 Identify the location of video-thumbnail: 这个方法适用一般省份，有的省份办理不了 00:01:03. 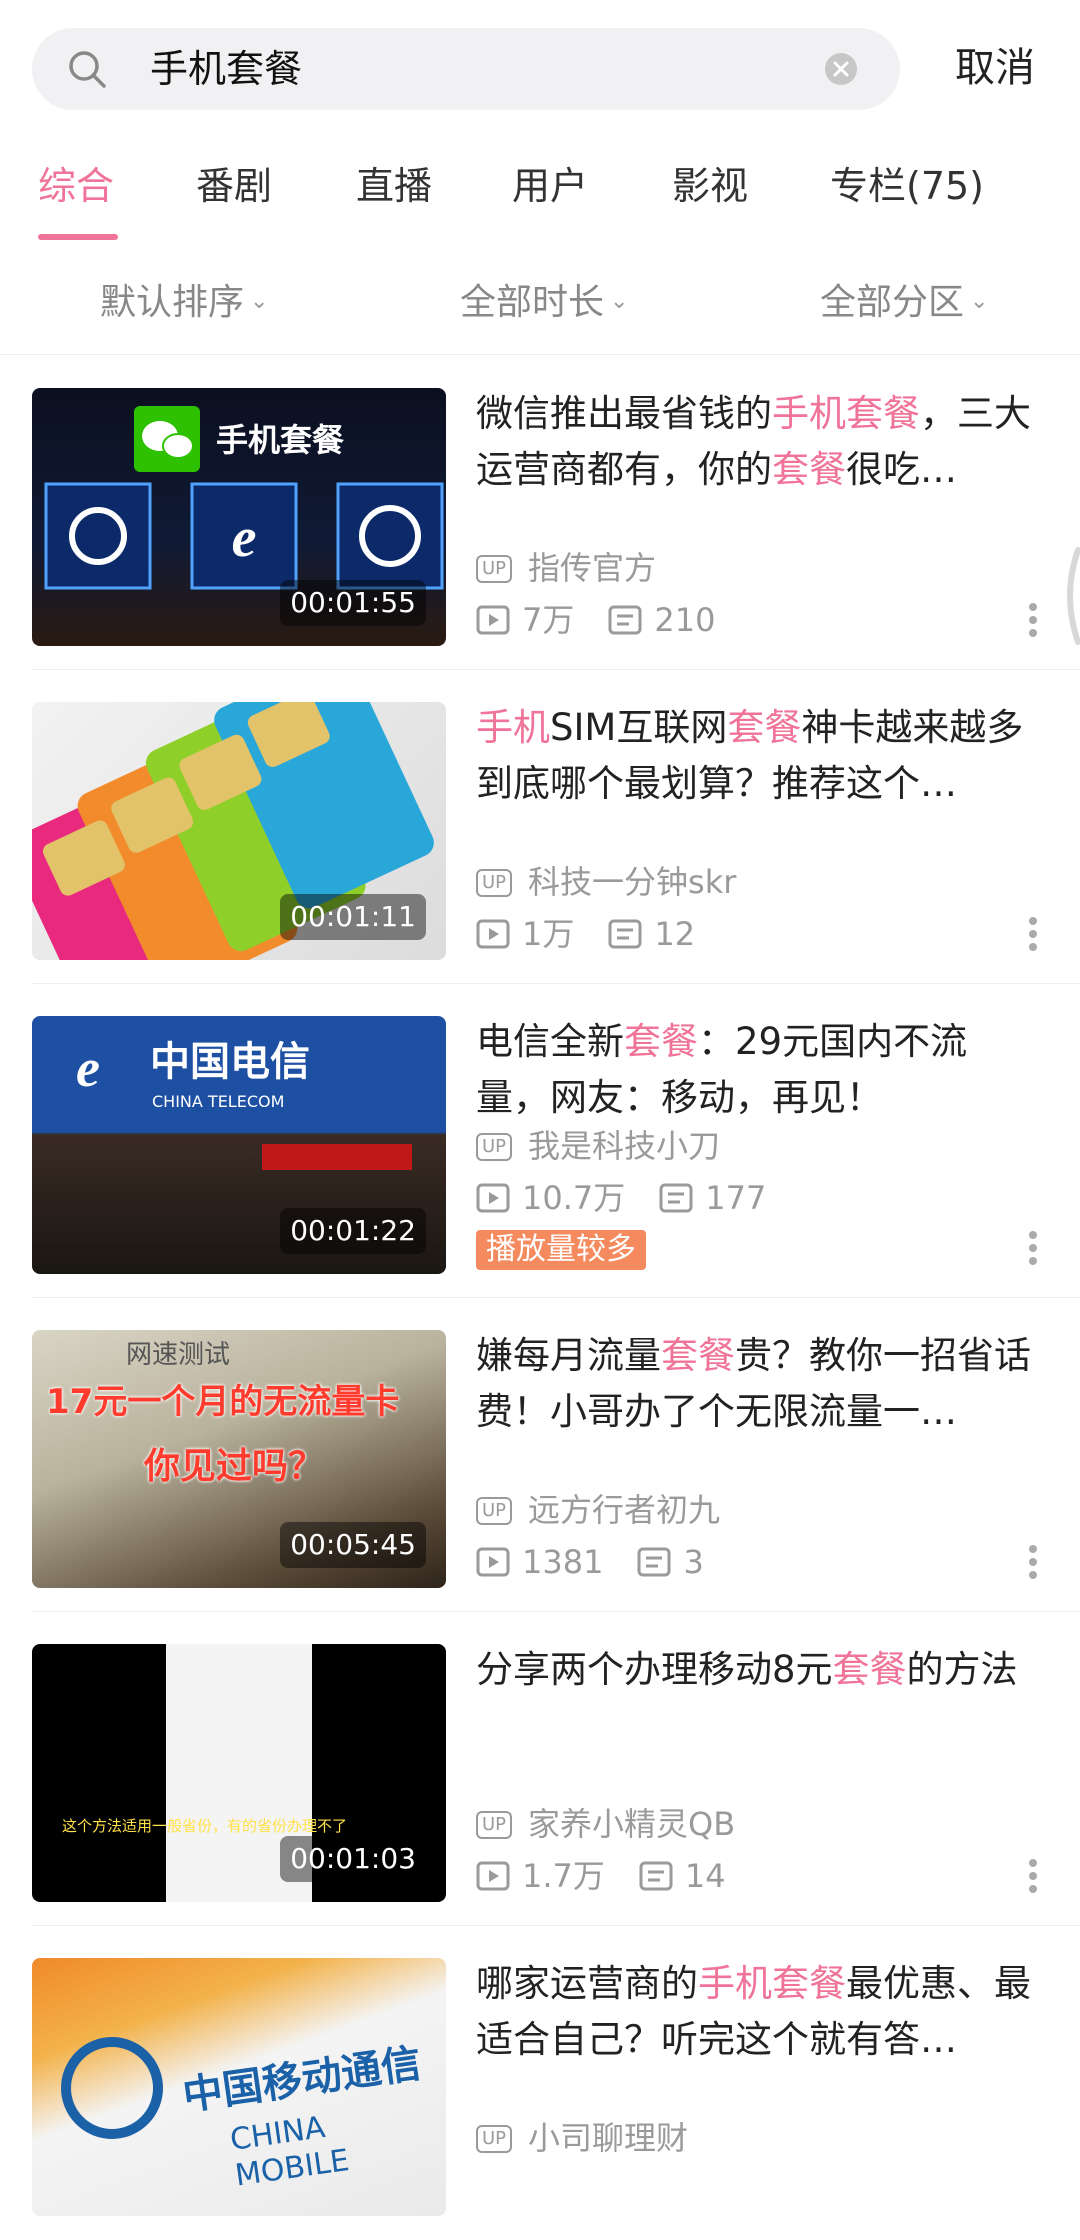
(239, 1773).